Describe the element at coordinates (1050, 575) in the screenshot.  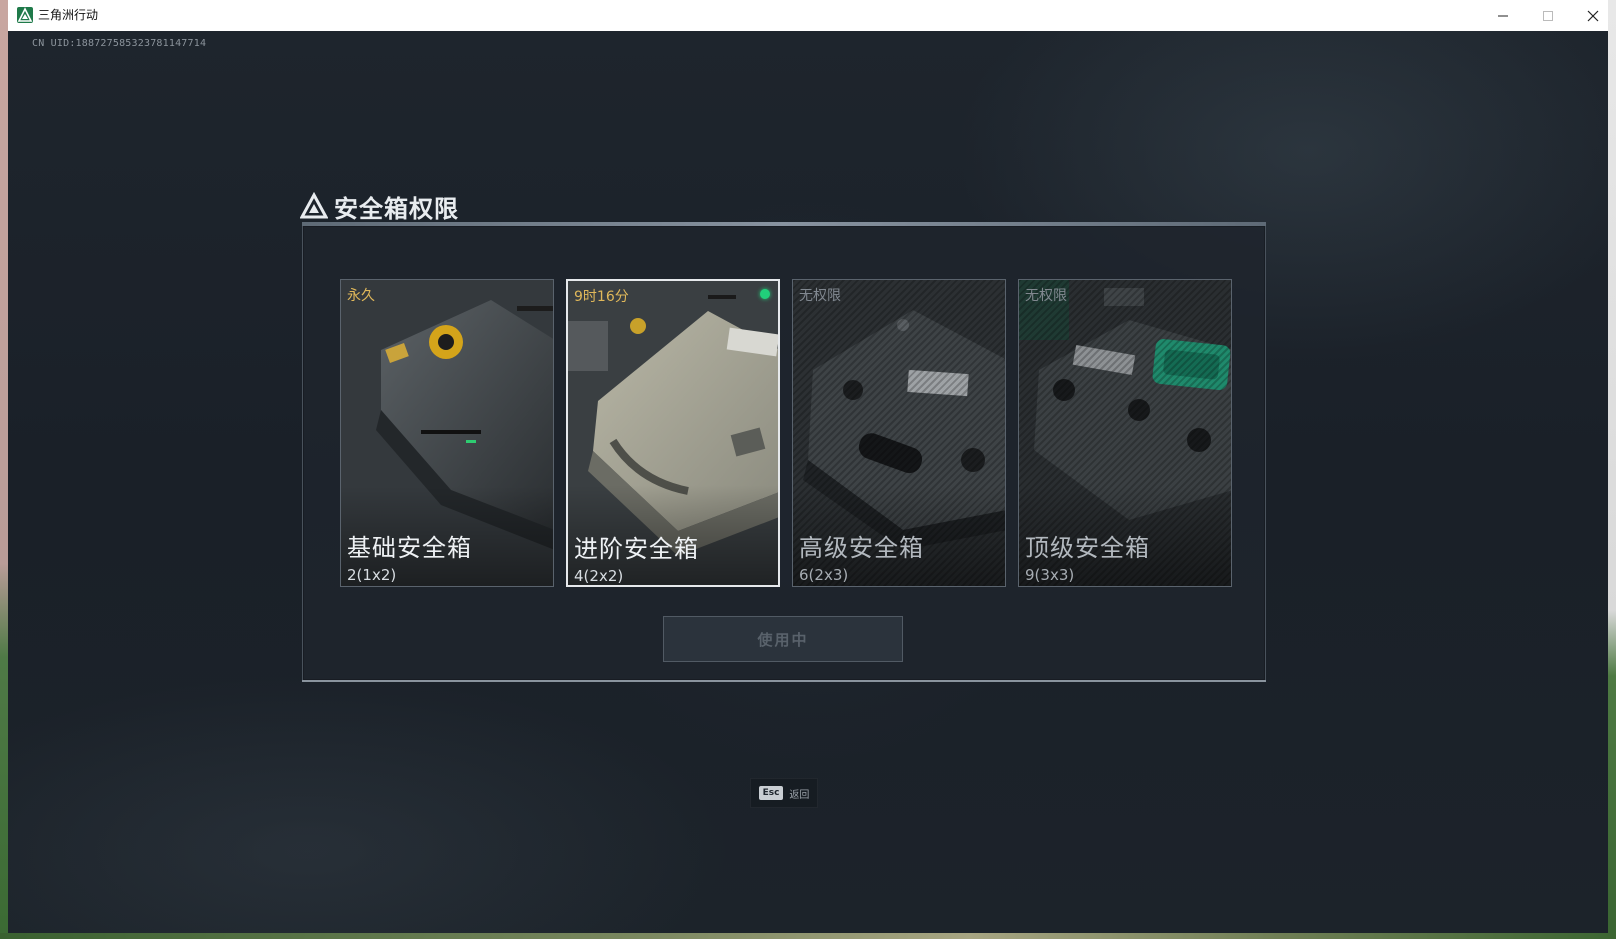
I see `card-capacity: 9(3x3)` at that location.